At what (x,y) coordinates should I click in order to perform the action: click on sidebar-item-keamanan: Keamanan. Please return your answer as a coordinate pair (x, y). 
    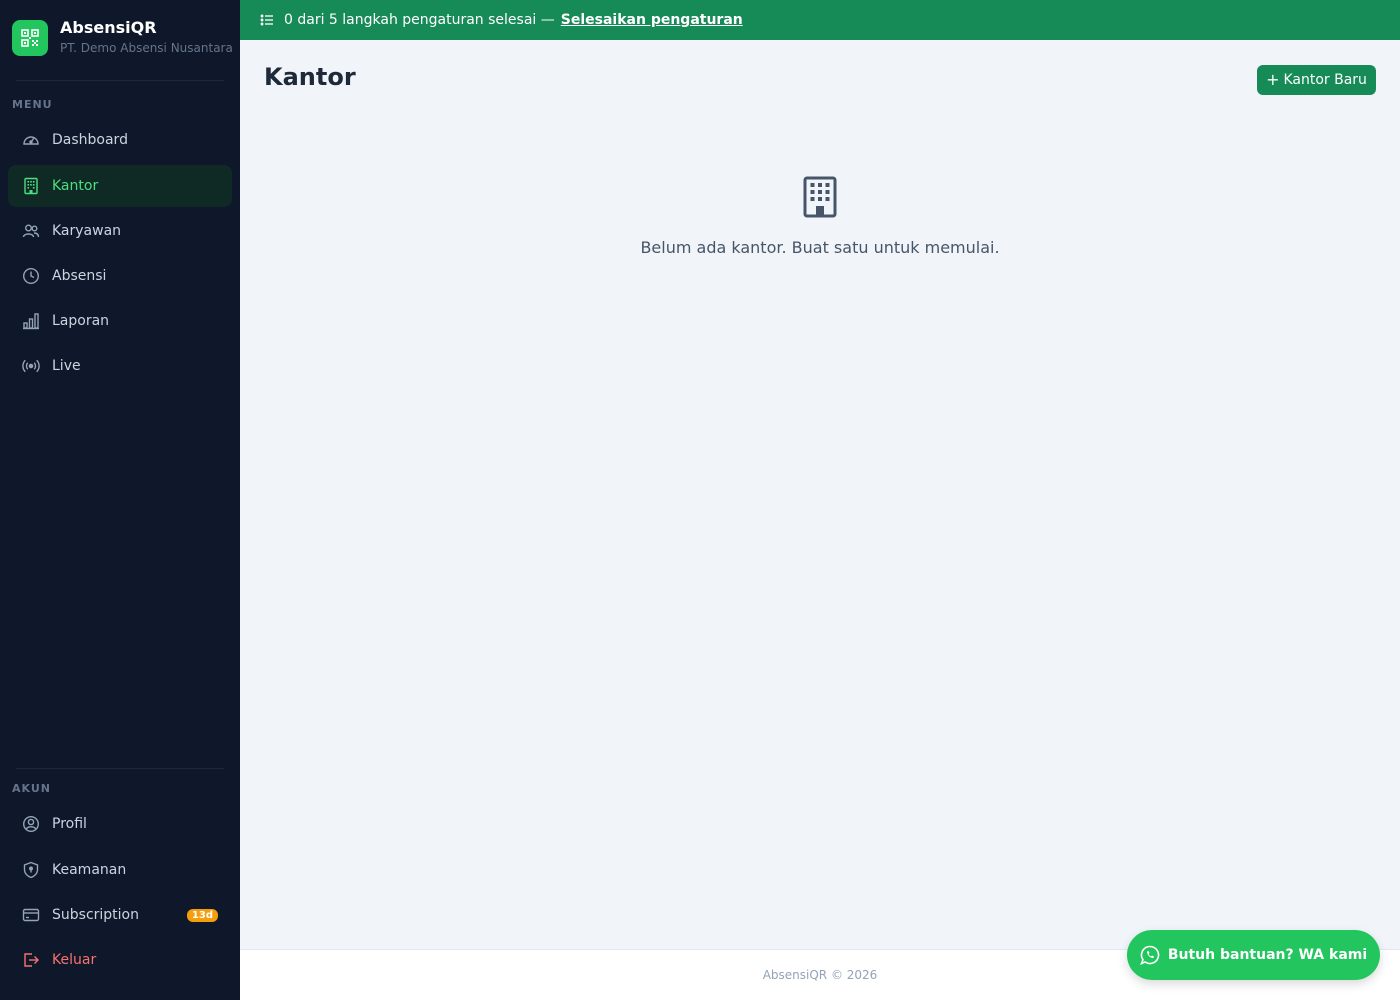
    Looking at the image, I should click on (120, 870).